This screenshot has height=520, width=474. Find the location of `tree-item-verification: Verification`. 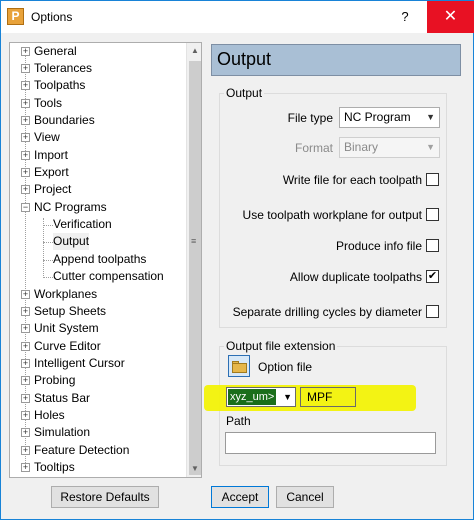

tree-item-verification: Verification is located at coordinates (97, 224).